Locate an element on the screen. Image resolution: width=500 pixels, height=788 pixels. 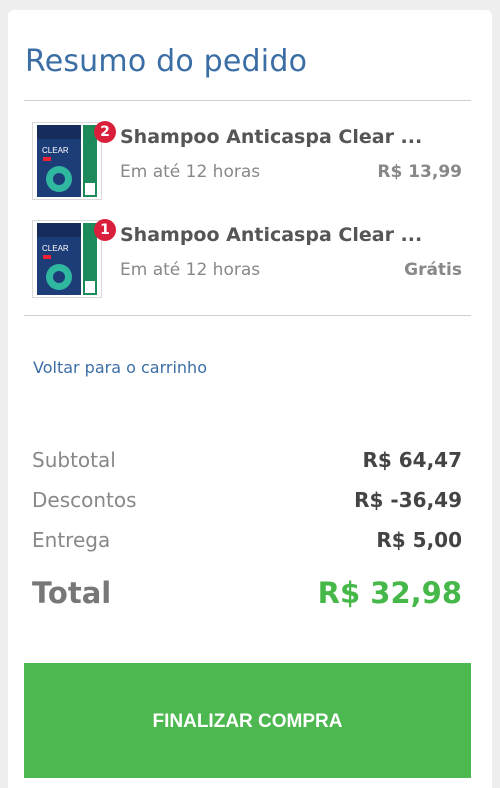
delivery-label: Entrega is located at coordinates (71, 540).